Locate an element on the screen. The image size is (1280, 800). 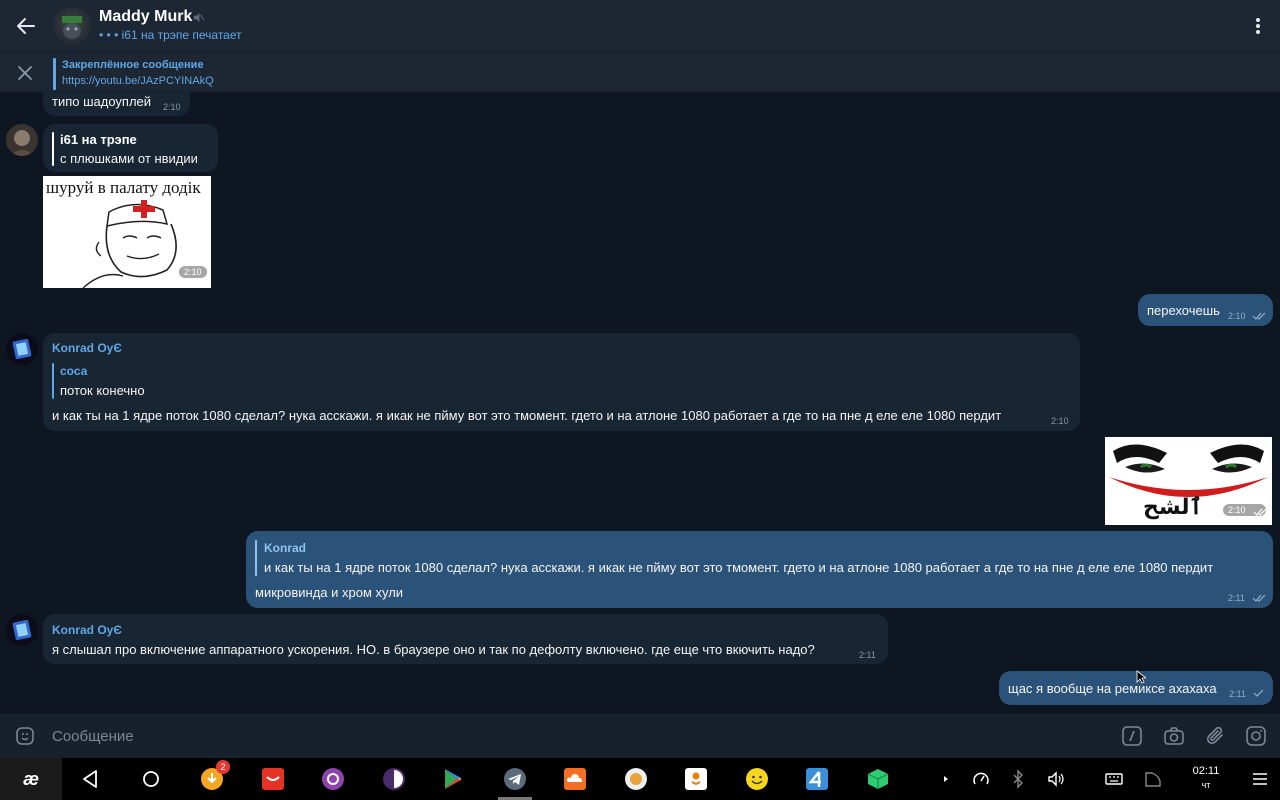
aliexpress-icon is located at coordinates (273, 779).